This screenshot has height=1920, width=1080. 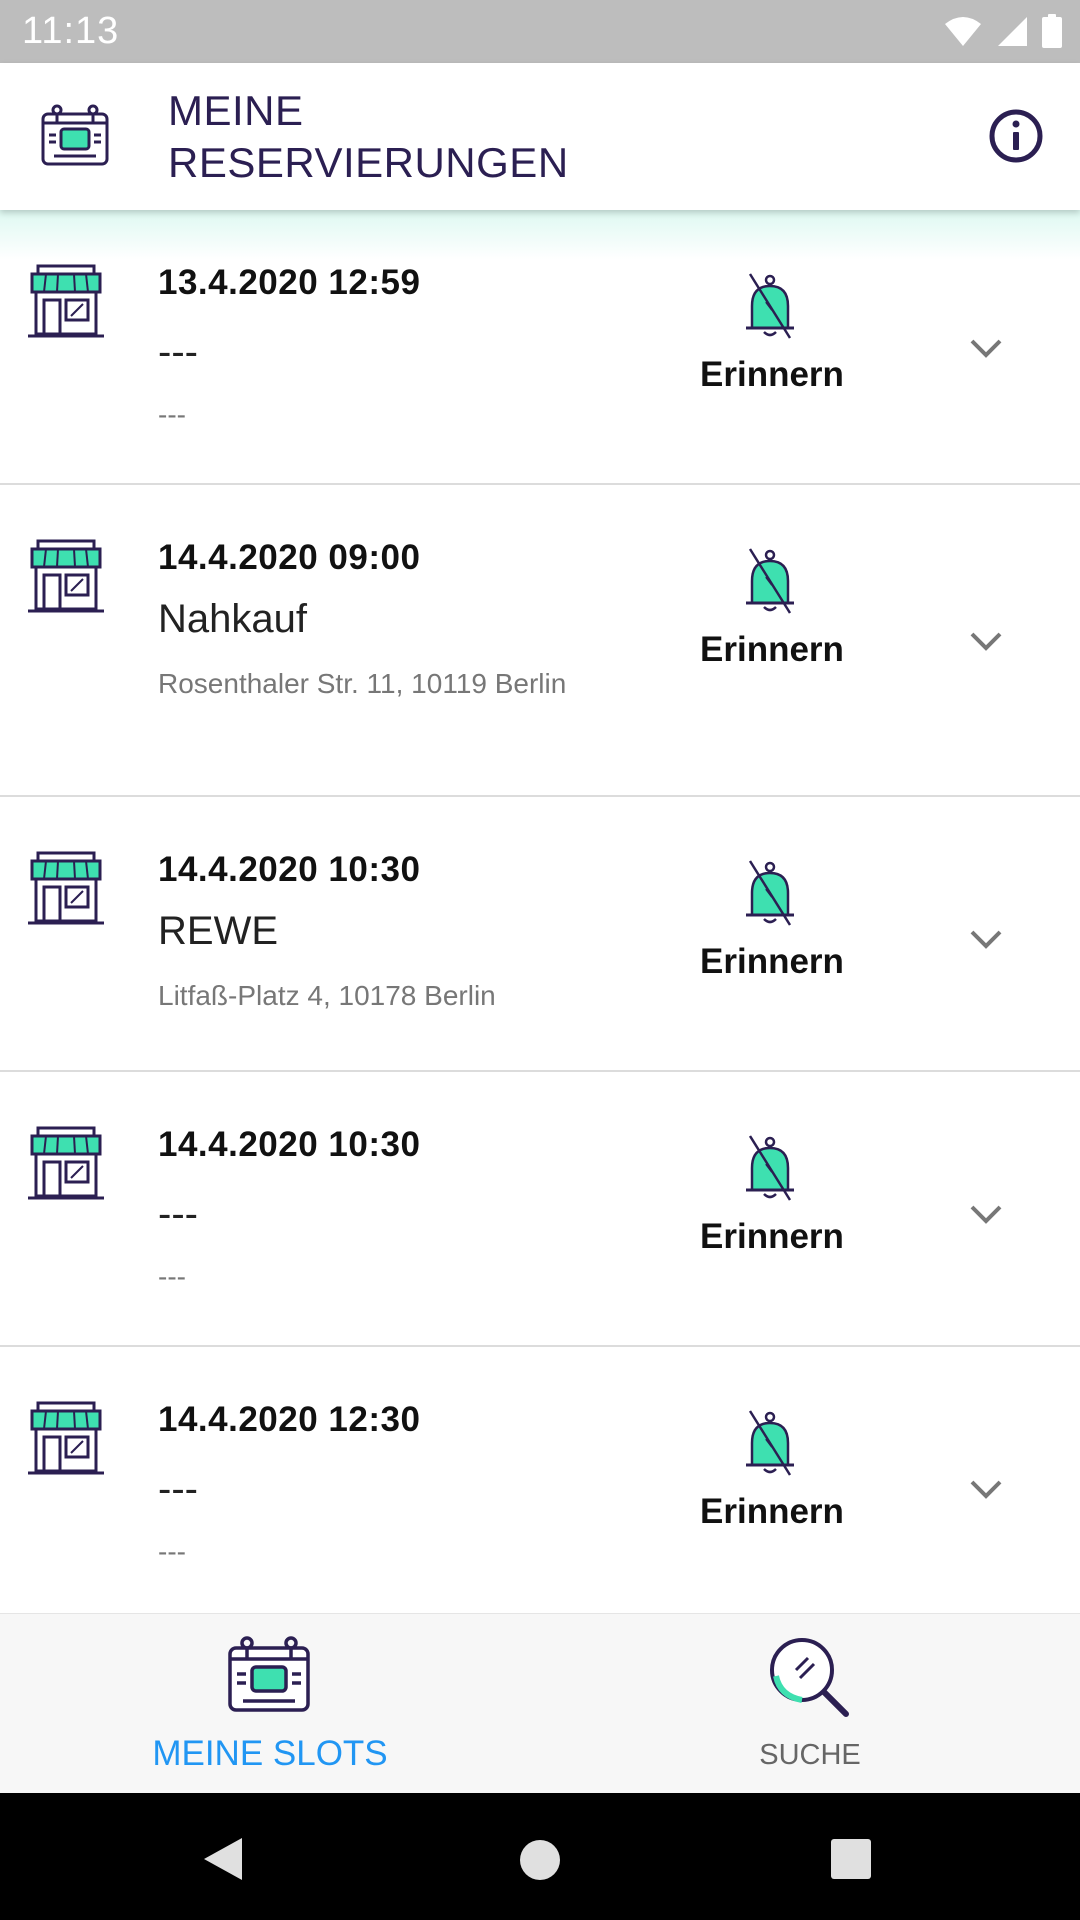 I want to click on reservation-store-name: REWE, so click(x=218, y=931).